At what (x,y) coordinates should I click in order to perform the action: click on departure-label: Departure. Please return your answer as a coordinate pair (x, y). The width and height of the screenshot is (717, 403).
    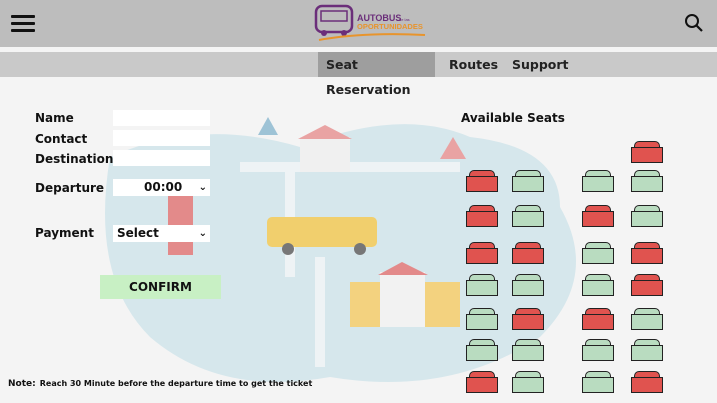
    Looking at the image, I should click on (70, 188).